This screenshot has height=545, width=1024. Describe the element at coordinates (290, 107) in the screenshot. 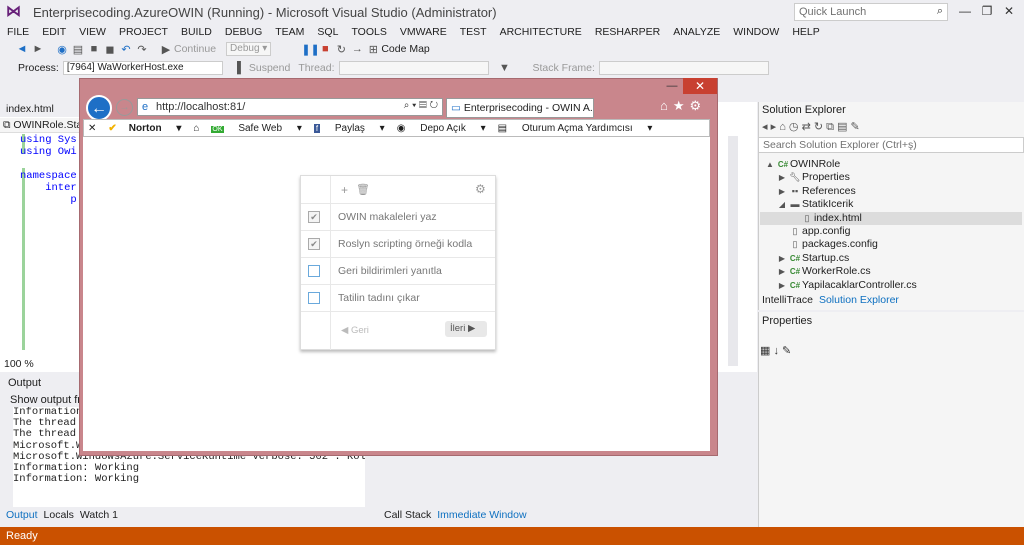

I see `address-bar: e http://localhost:81/ ⌕ ▾ ▤ ↻` at that location.